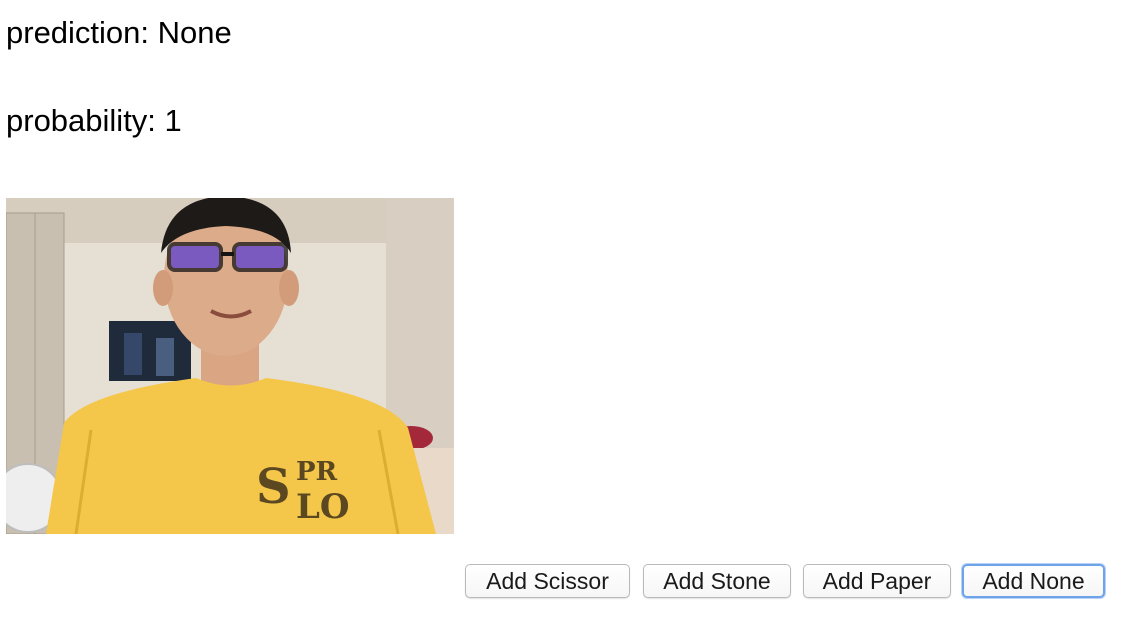 Image resolution: width=1134 pixels, height=620 pixels. I want to click on svg-text: PR, so click(317, 472).